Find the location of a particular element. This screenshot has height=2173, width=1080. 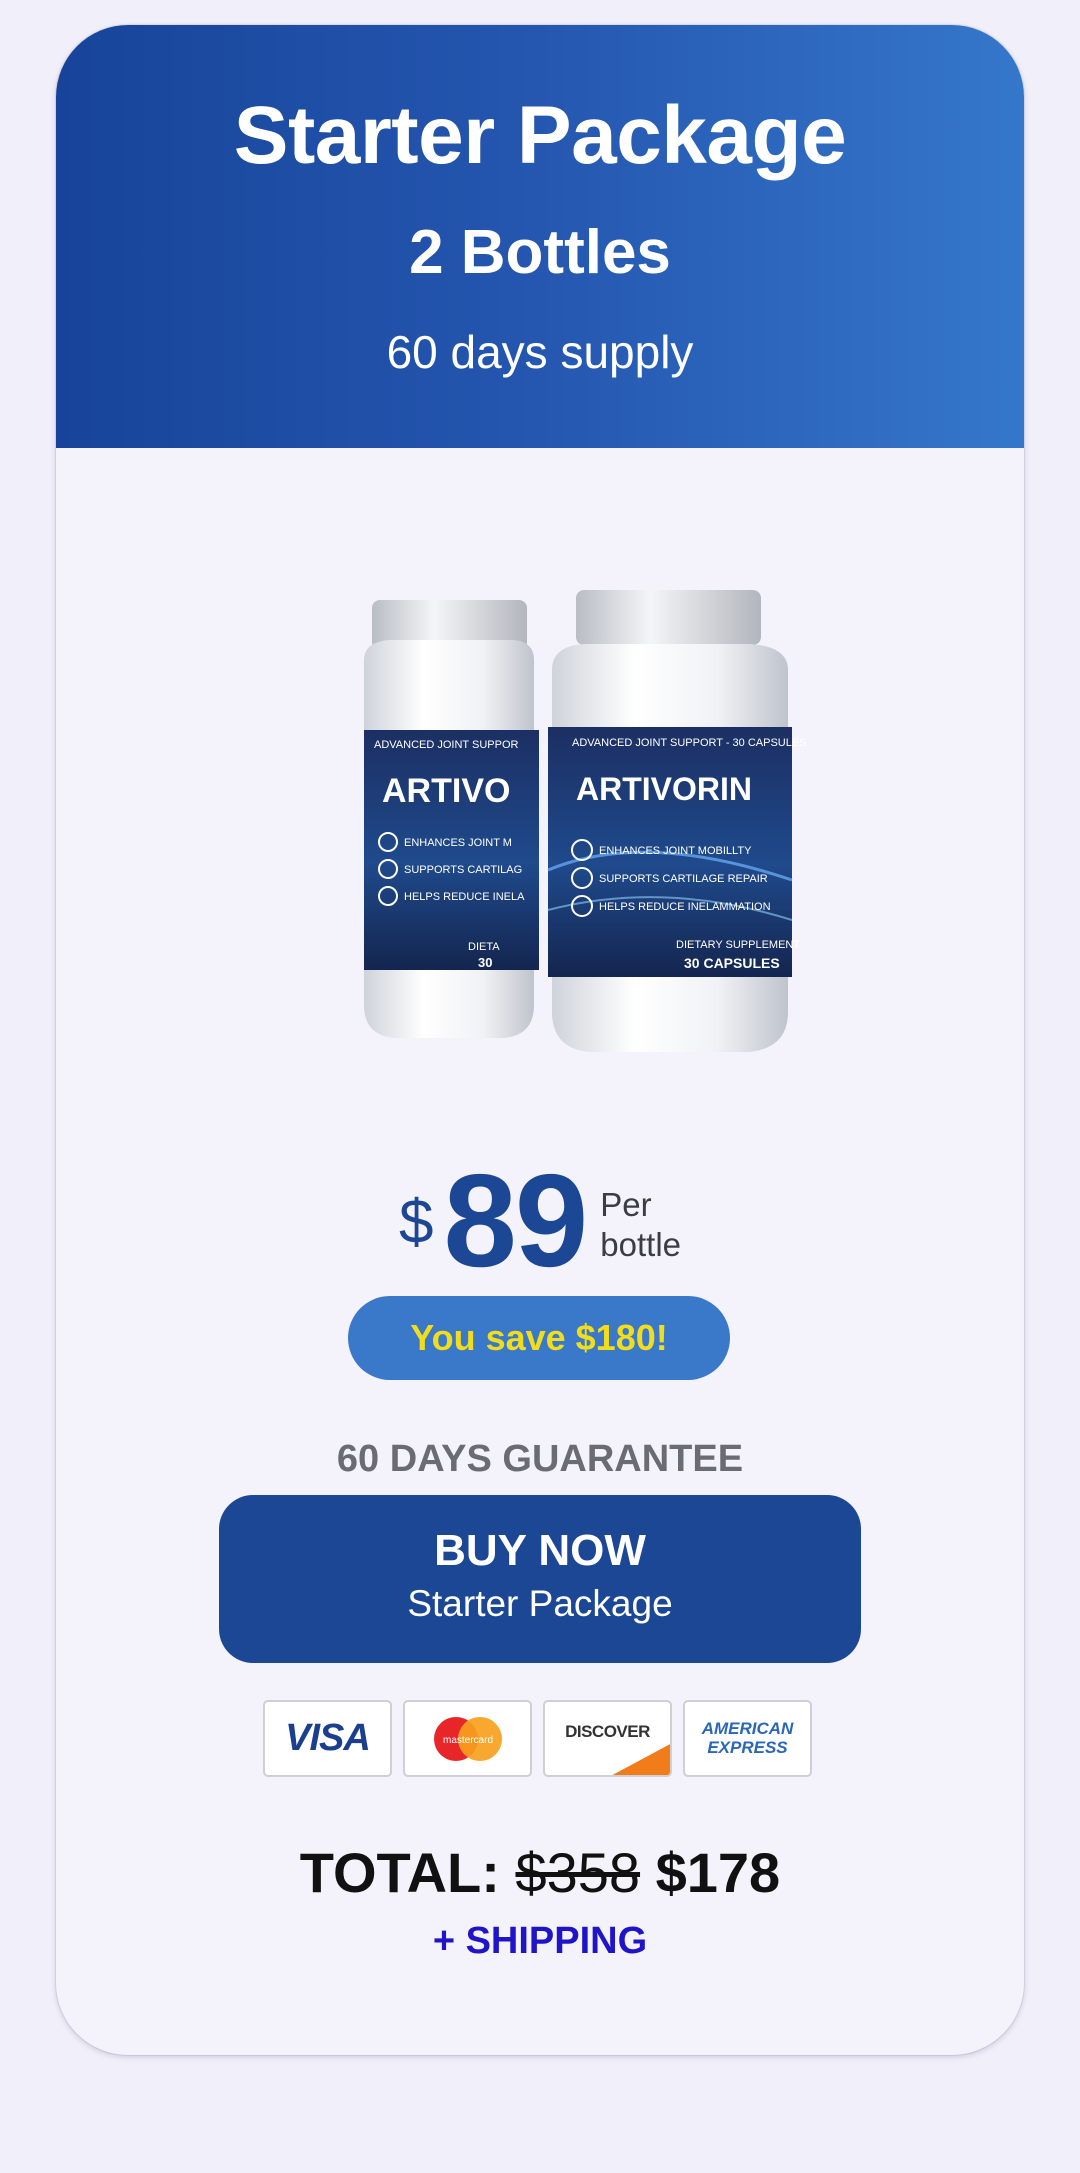

savings-badge: You save $180! is located at coordinates (539, 1338).